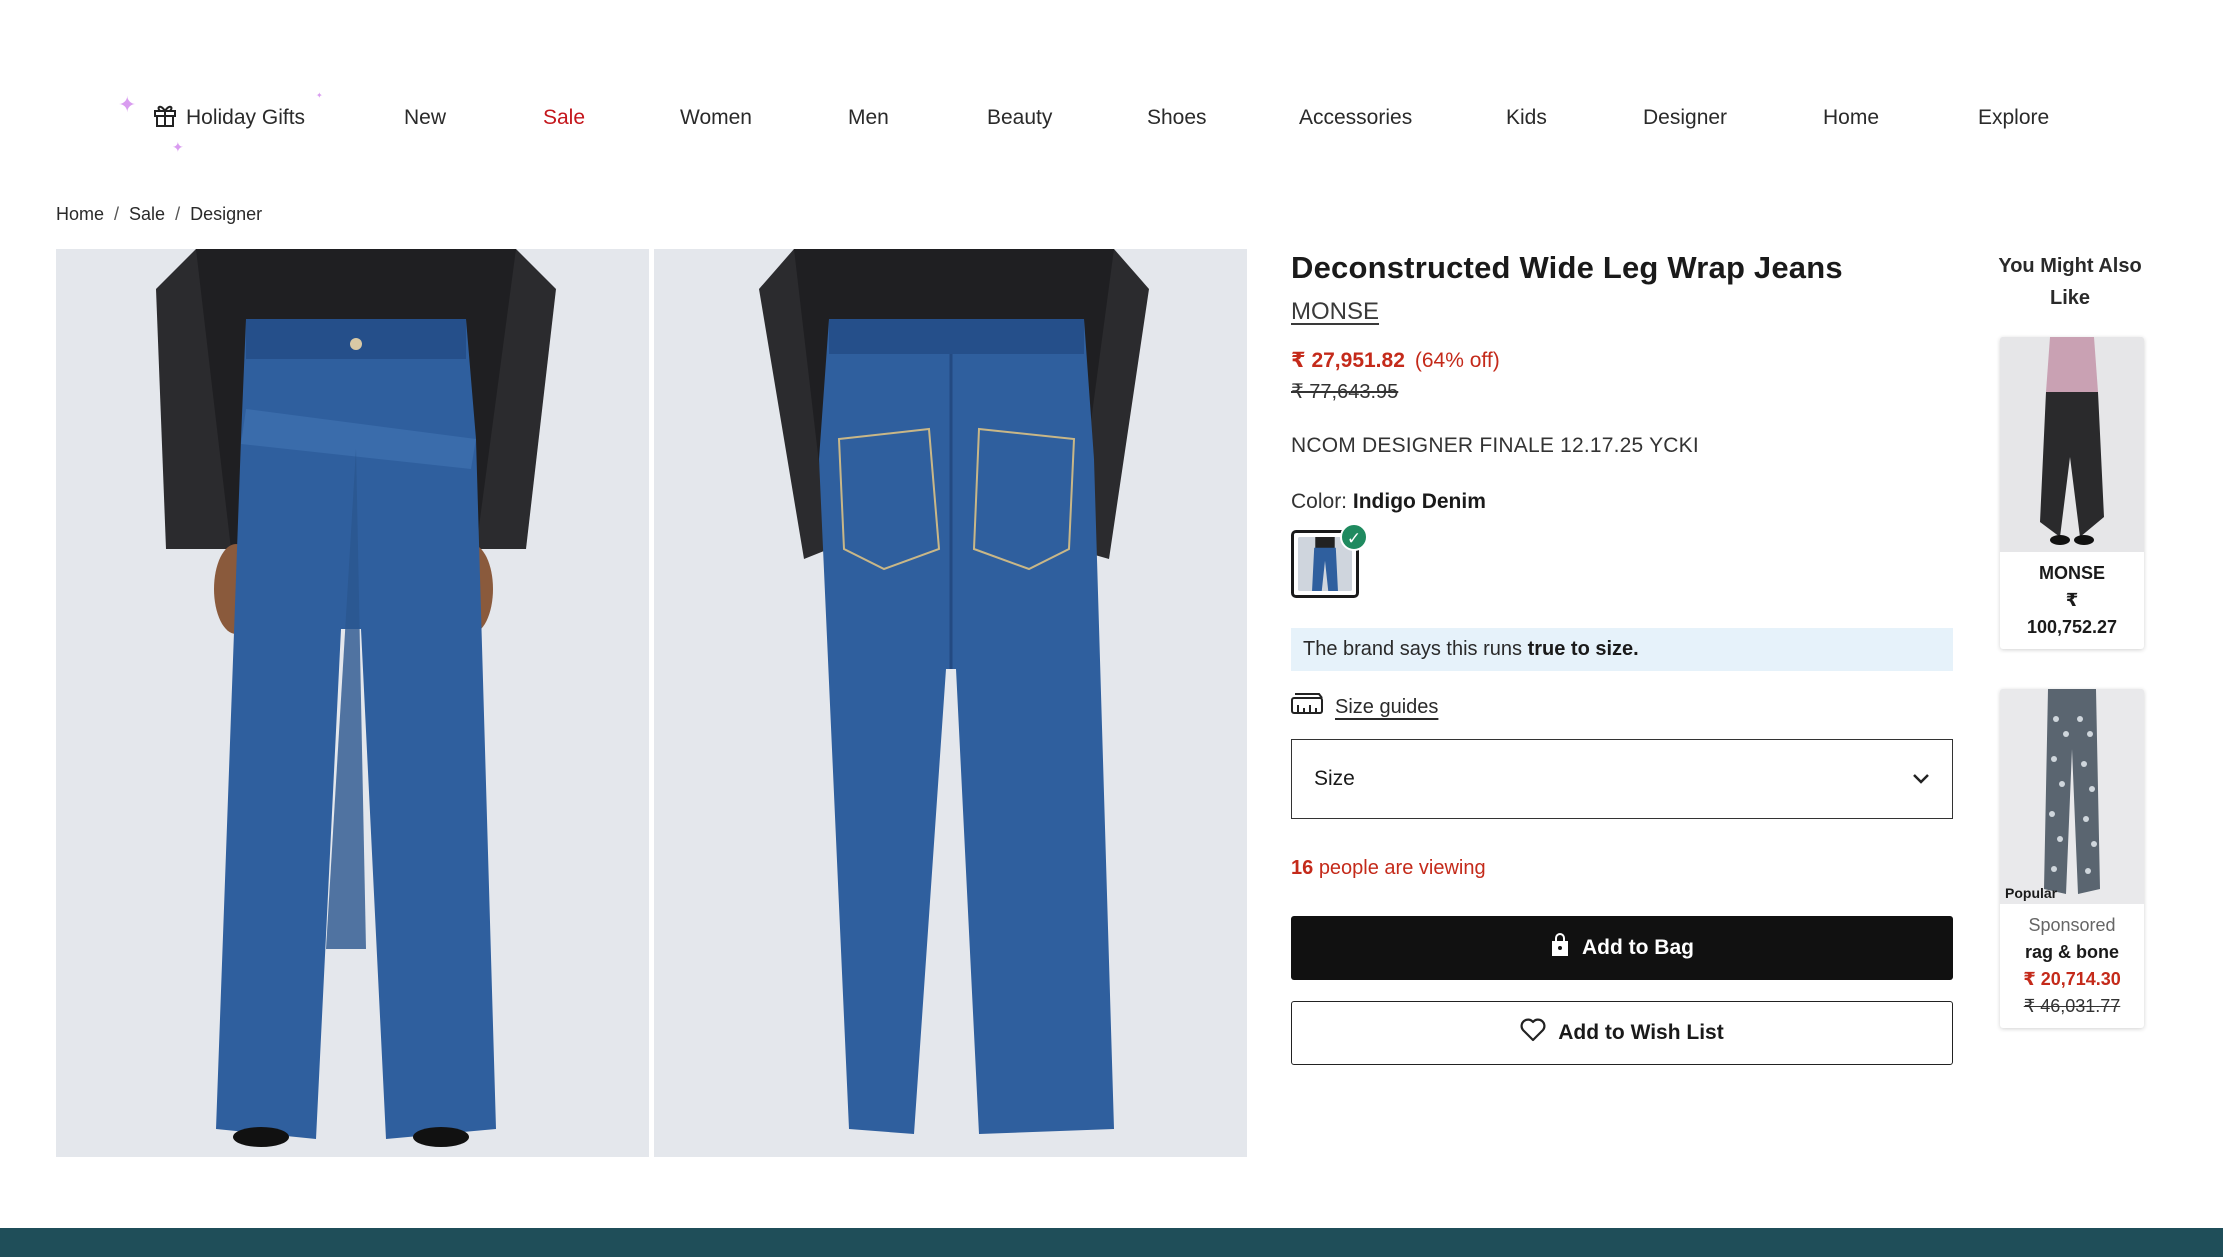 The image size is (2223, 1257). I want to click on size-guides-label: Size guides, so click(1387, 706).